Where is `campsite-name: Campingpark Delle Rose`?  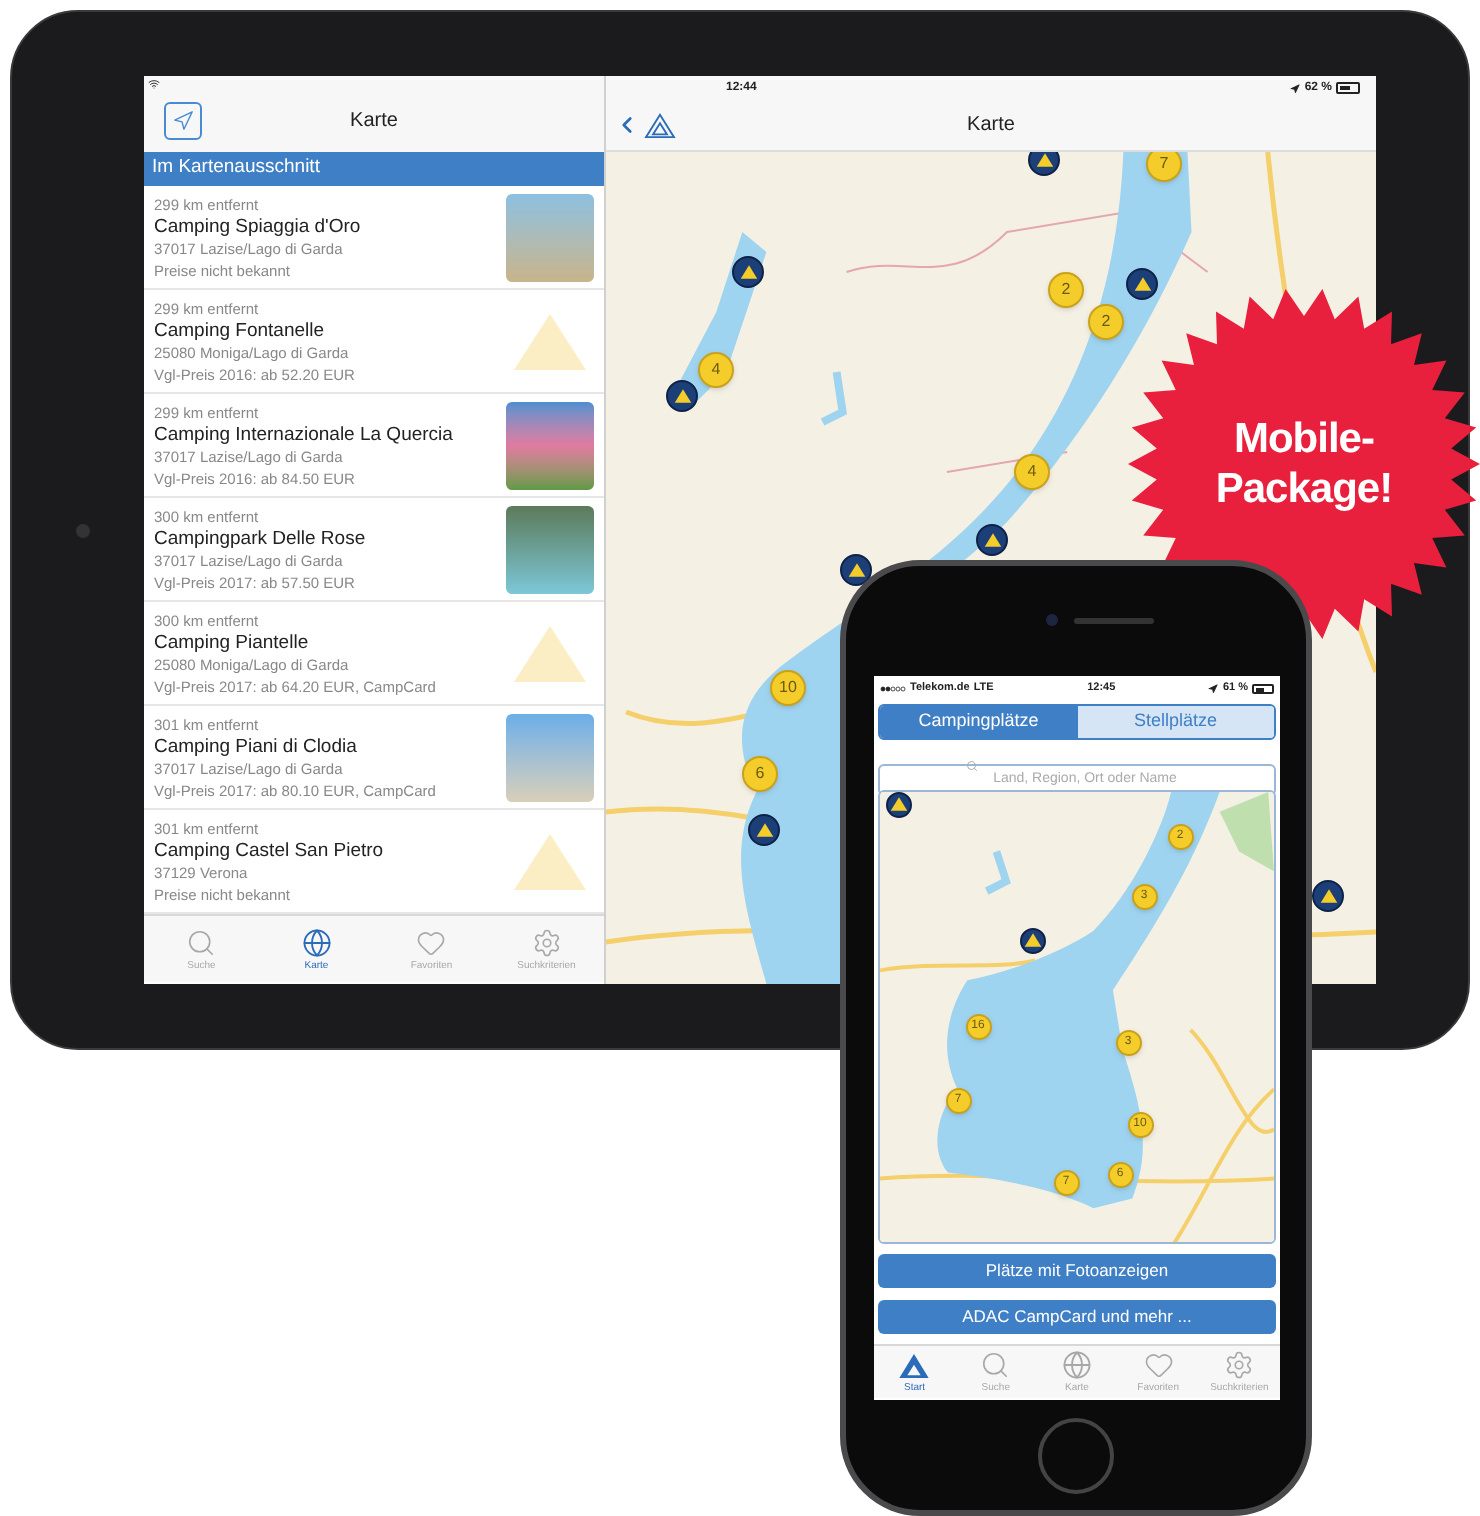 campsite-name: Campingpark Delle Rose is located at coordinates (260, 538).